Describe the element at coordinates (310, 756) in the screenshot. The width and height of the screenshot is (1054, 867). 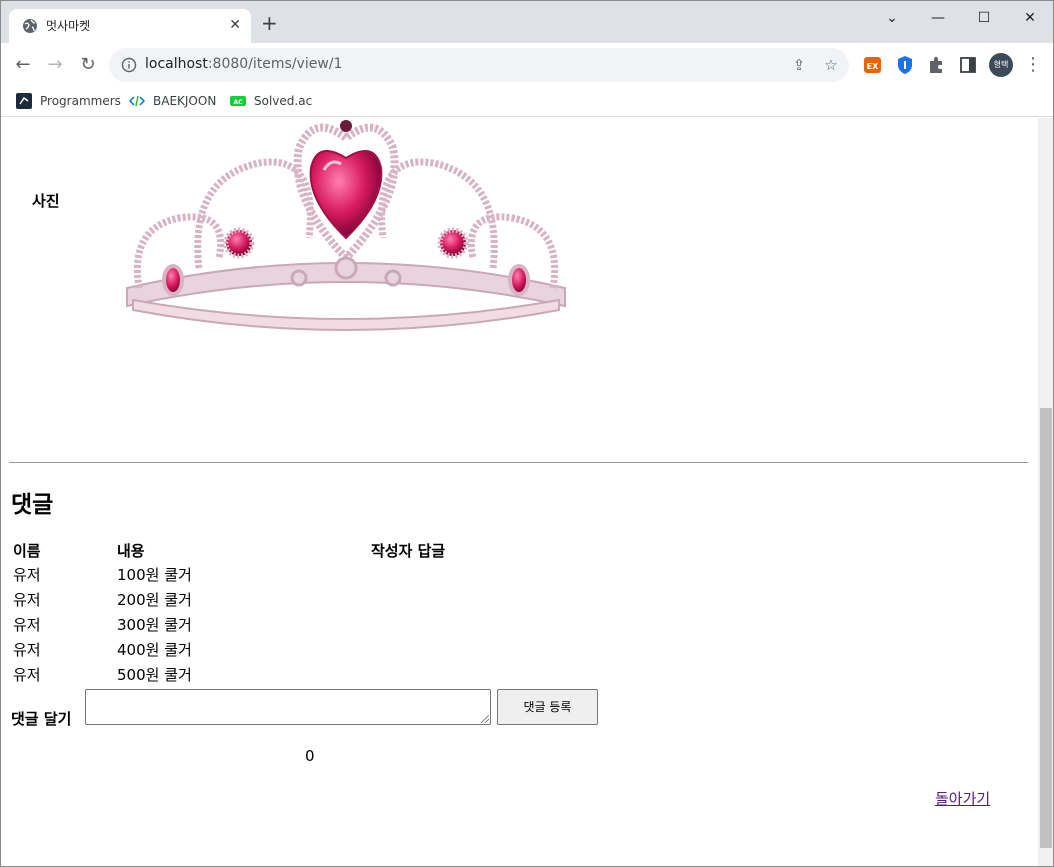
I see `comment-count: 0` at that location.